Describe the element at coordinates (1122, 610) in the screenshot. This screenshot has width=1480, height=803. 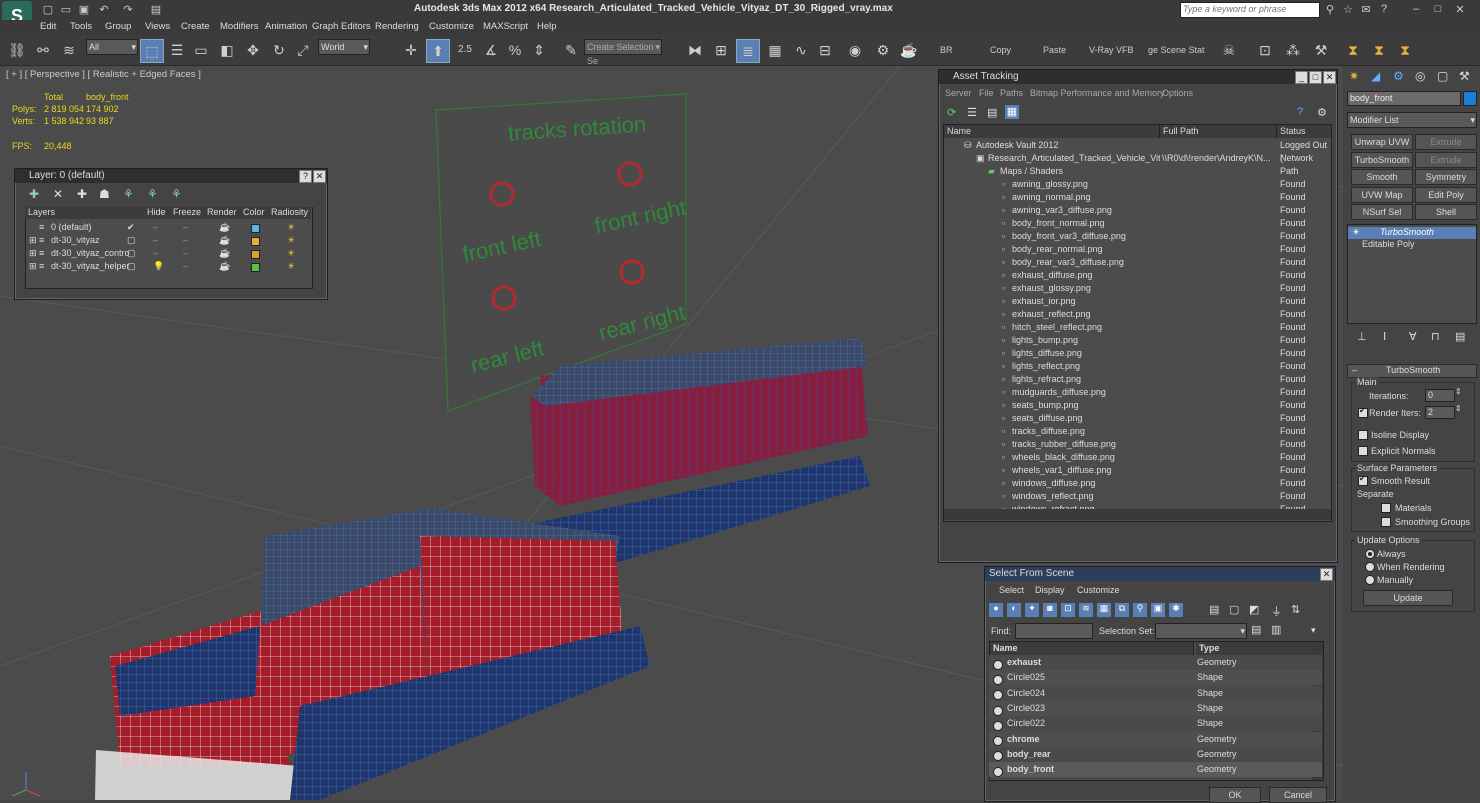
I see `filter-xref-icon: ⧉` at that location.